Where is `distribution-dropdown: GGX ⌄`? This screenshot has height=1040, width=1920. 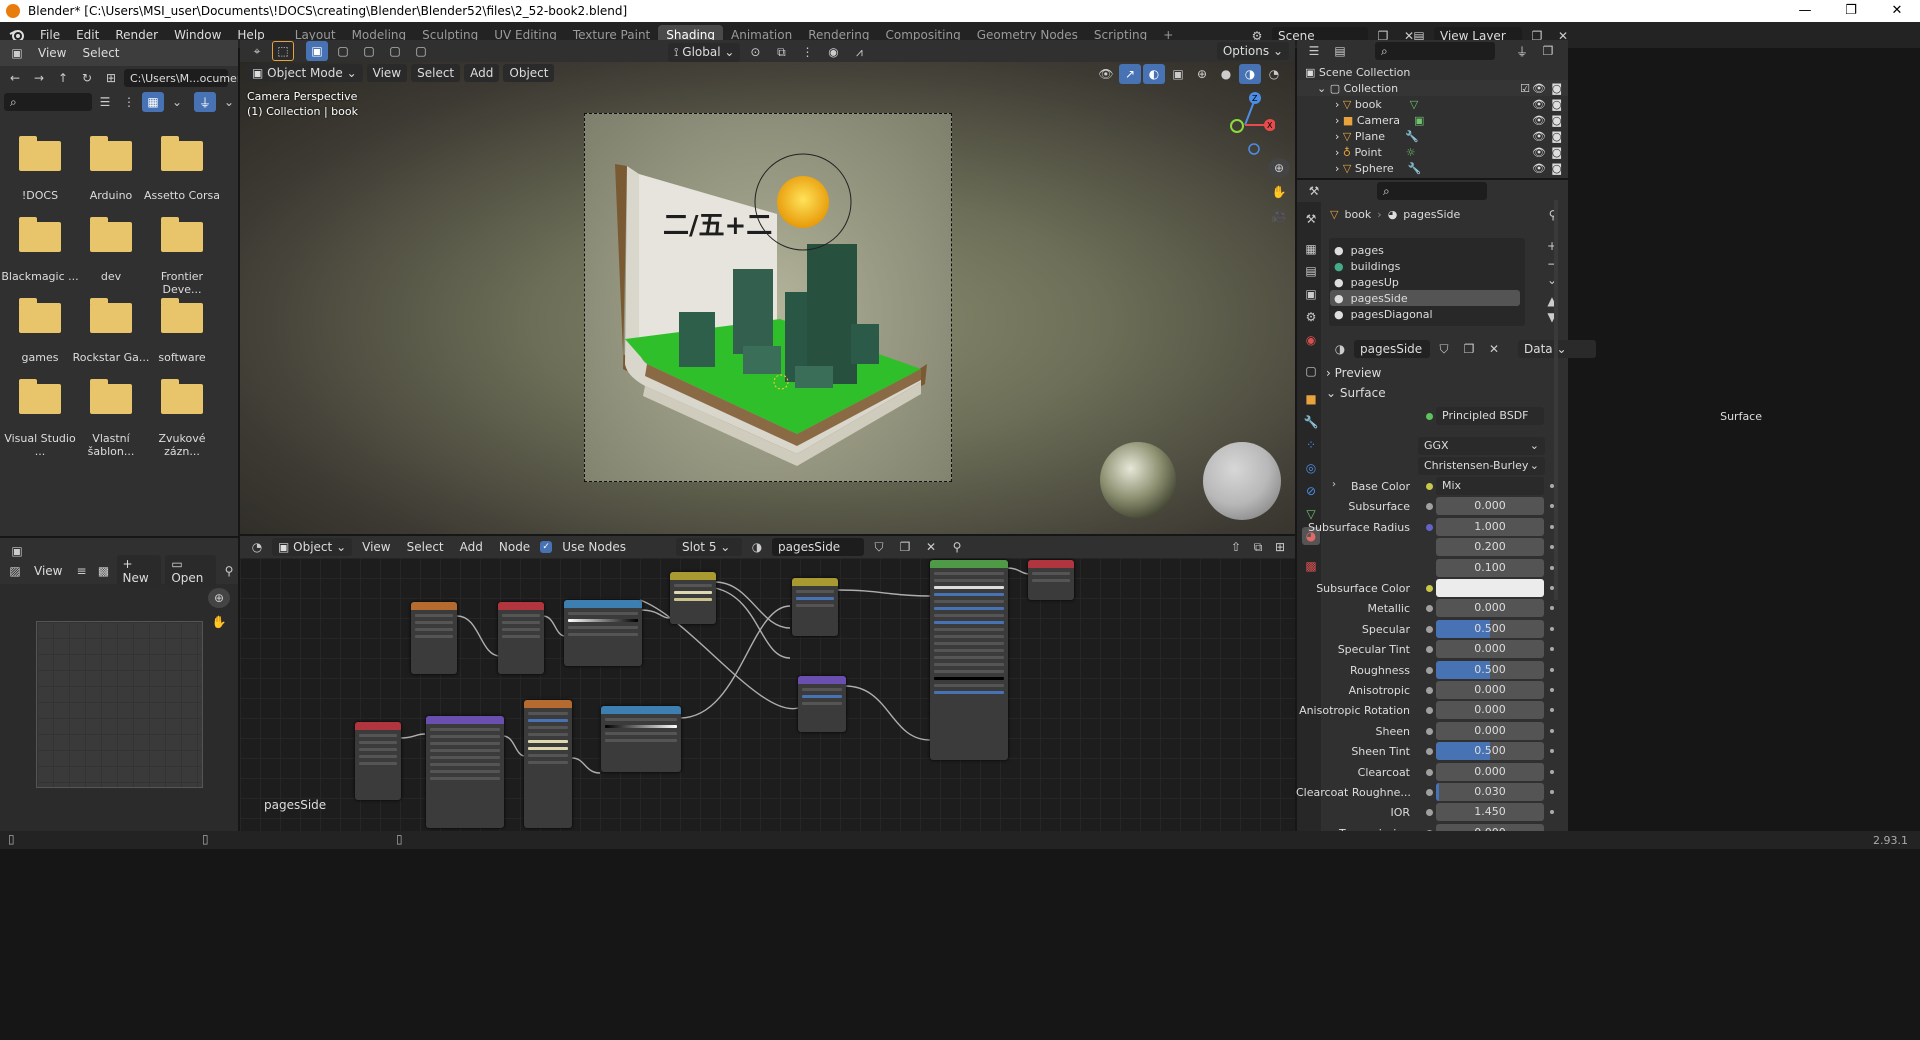
distribution-dropdown: GGX ⌄ is located at coordinates (1481, 446).